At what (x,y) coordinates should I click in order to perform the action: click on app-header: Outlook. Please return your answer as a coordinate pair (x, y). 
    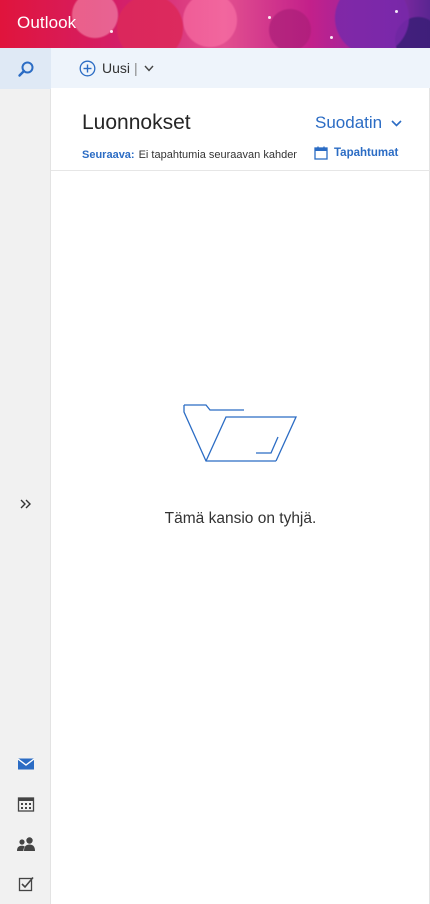
    Looking at the image, I should click on (215, 24).